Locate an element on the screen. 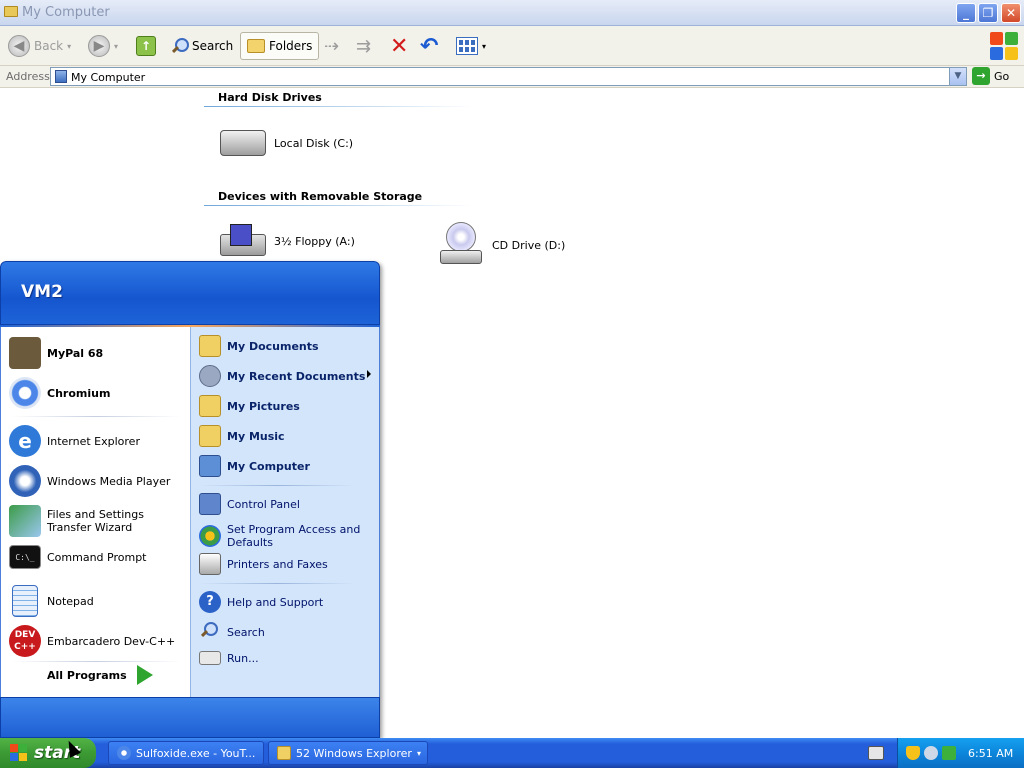 This screenshot has height=768, width=1024. local-disk-item: Local Disk (C:) is located at coordinates (286, 143).